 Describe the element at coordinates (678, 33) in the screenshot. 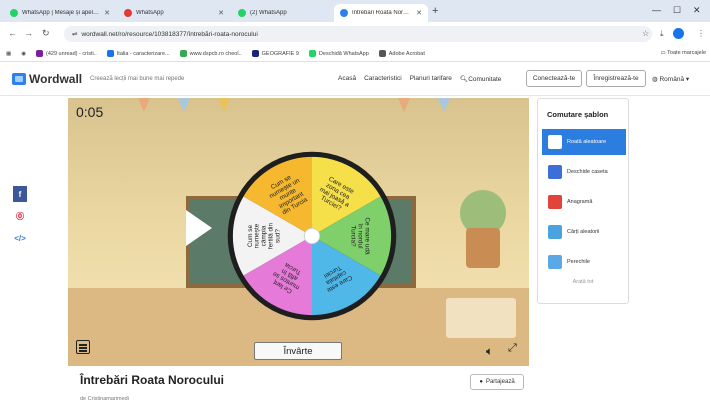

I see `avatar` at that location.